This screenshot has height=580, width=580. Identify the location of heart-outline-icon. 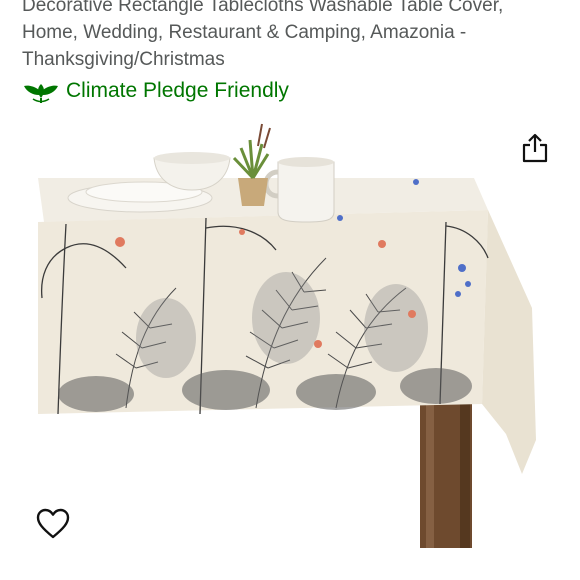
(53, 526).